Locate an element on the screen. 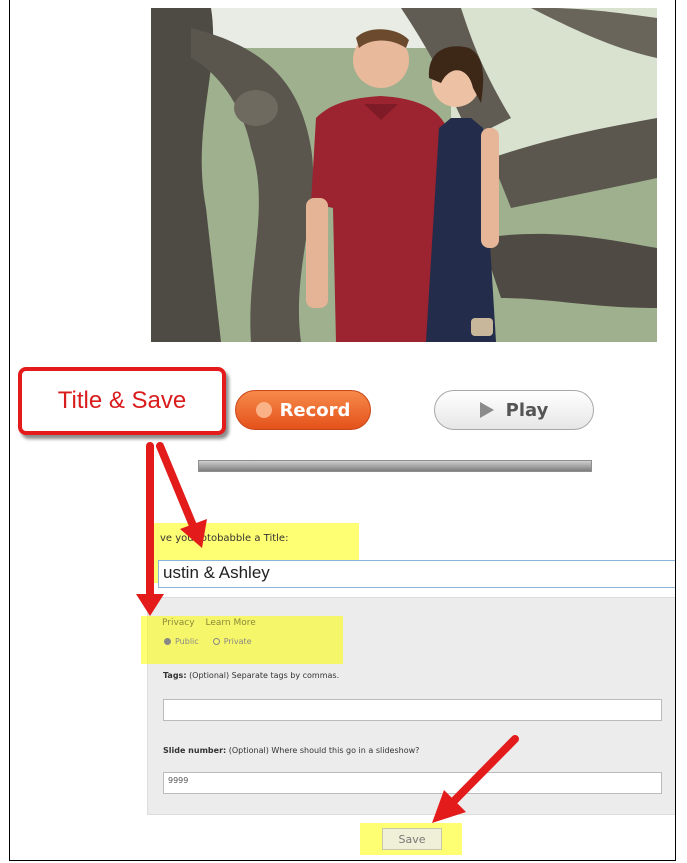 The height and width of the screenshot is (863, 687). slide-label-bold: Slide number: is located at coordinates (195, 750).